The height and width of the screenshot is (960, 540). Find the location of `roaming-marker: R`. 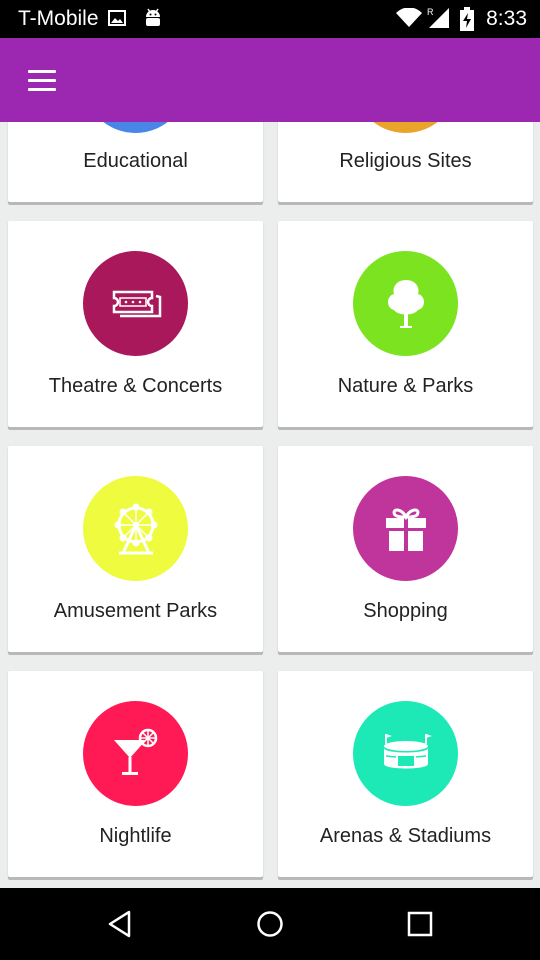

roaming-marker: R is located at coordinates (430, 12).